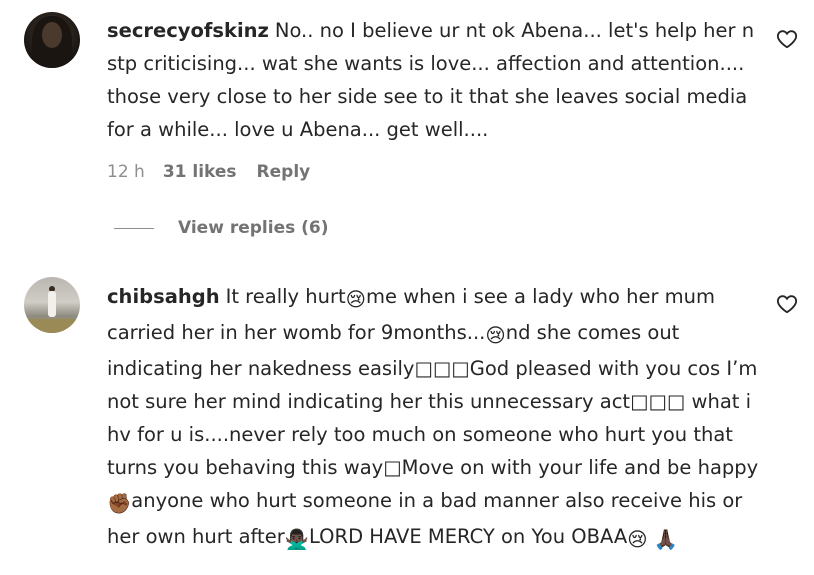 The height and width of the screenshot is (575, 814). What do you see at coordinates (666, 539) in the screenshot?
I see `folded-hands-emoji: 🙏🏿` at bounding box center [666, 539].